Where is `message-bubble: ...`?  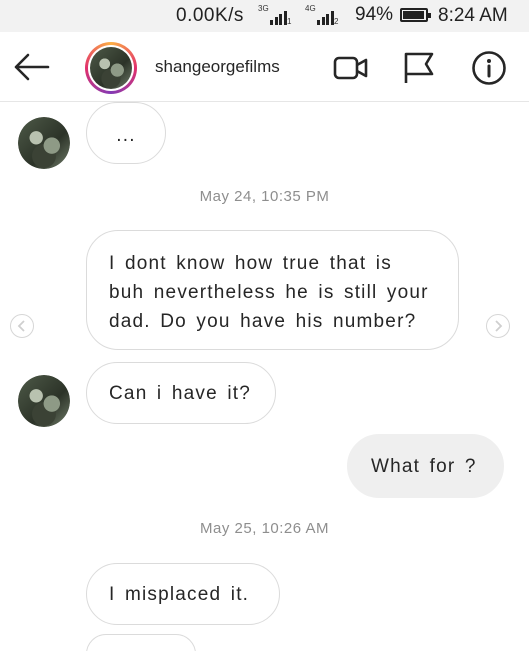 message-bubble: ... is located at coordinates (126, 133).